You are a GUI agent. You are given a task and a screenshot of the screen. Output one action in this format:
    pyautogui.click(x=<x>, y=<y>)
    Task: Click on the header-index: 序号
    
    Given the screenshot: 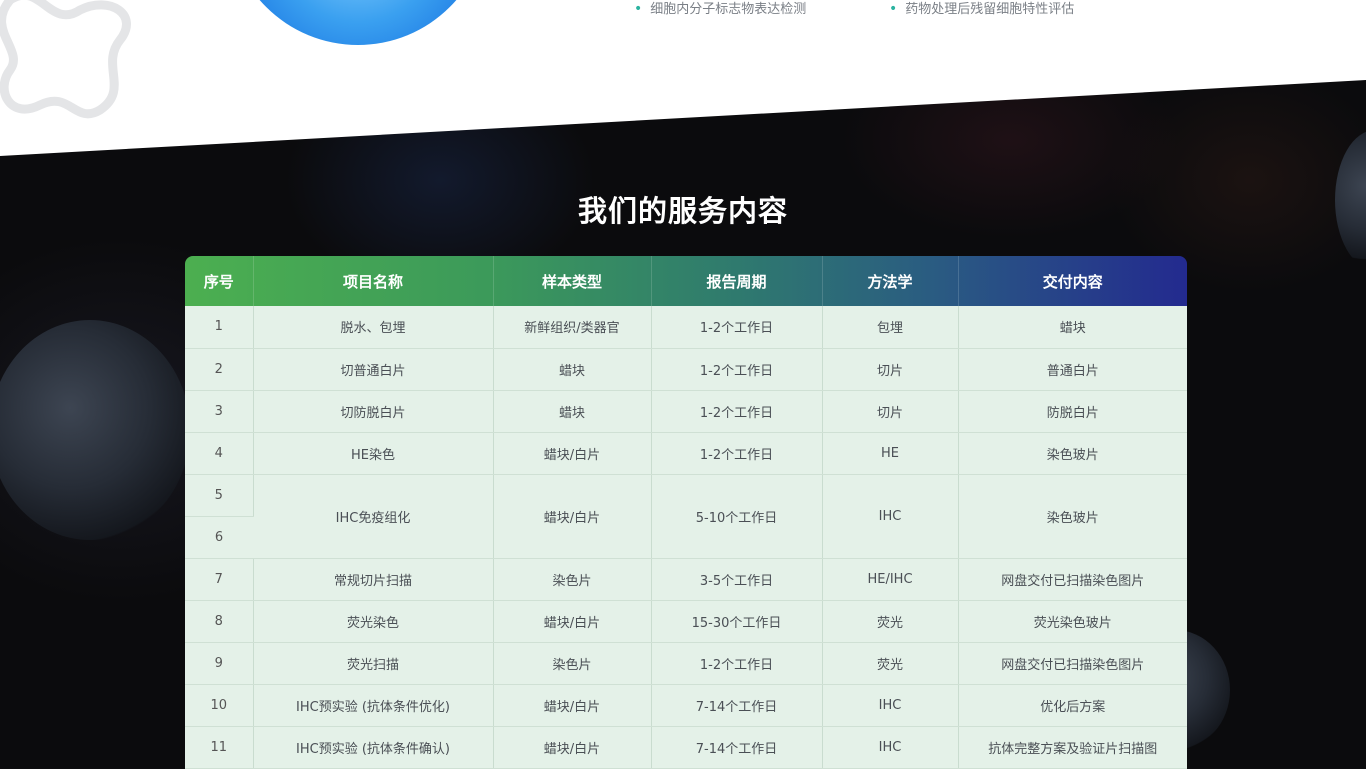 What is the action you would take?
    pyautogui.click(x=219, y=281)
    